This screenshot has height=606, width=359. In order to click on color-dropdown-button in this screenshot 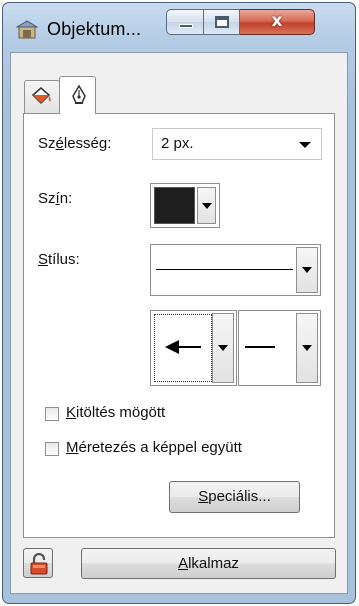, I will do `click(206, 205)`.